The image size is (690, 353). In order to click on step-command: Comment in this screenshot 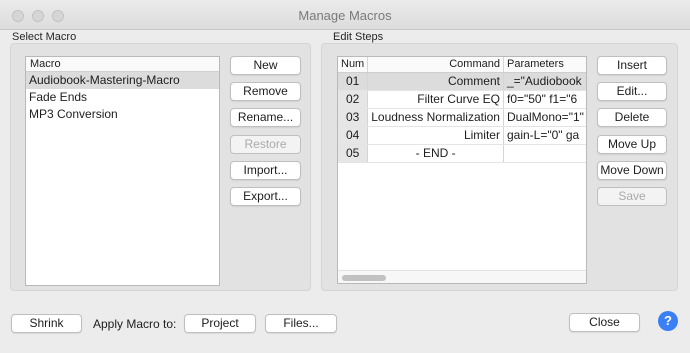, I will do `click(435, 81)`.